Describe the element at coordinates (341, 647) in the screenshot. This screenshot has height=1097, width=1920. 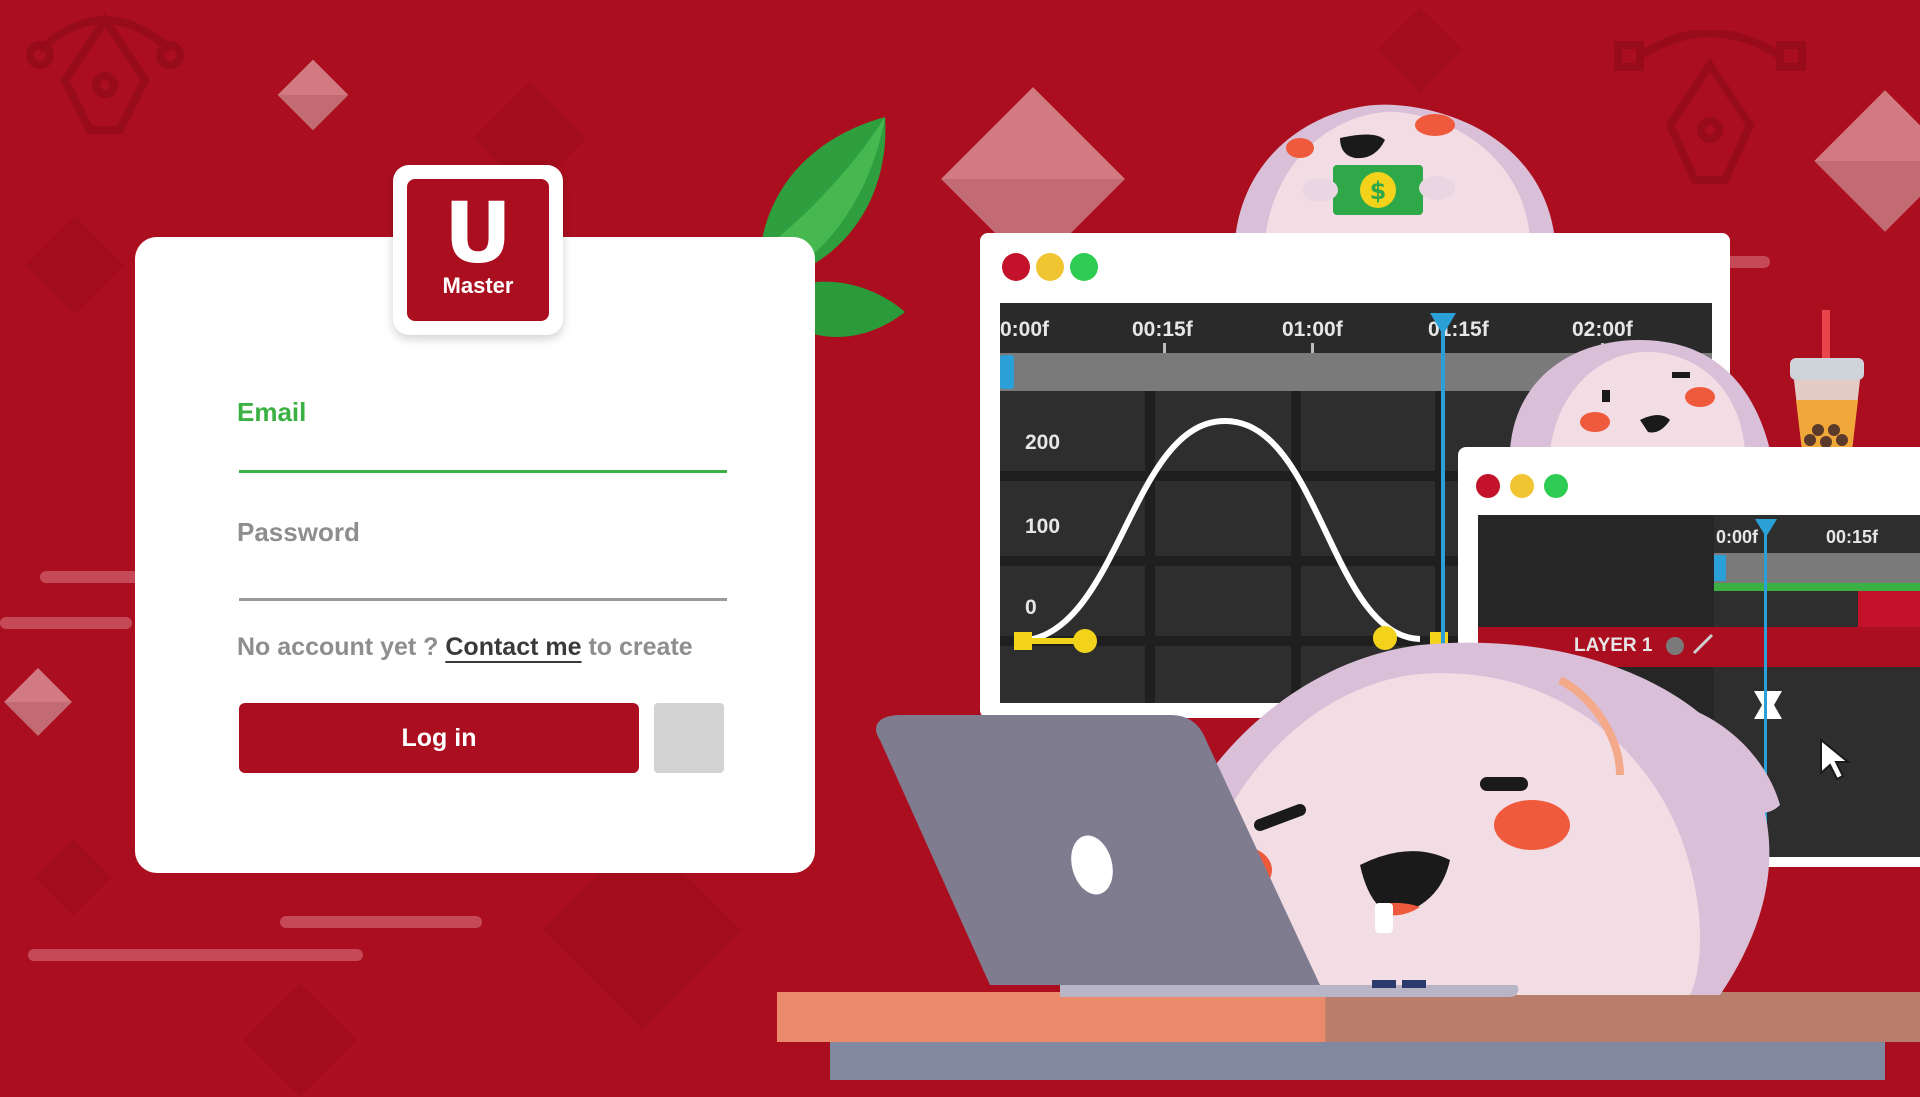
I see `signup-prefix: No account yet ?` at that location.